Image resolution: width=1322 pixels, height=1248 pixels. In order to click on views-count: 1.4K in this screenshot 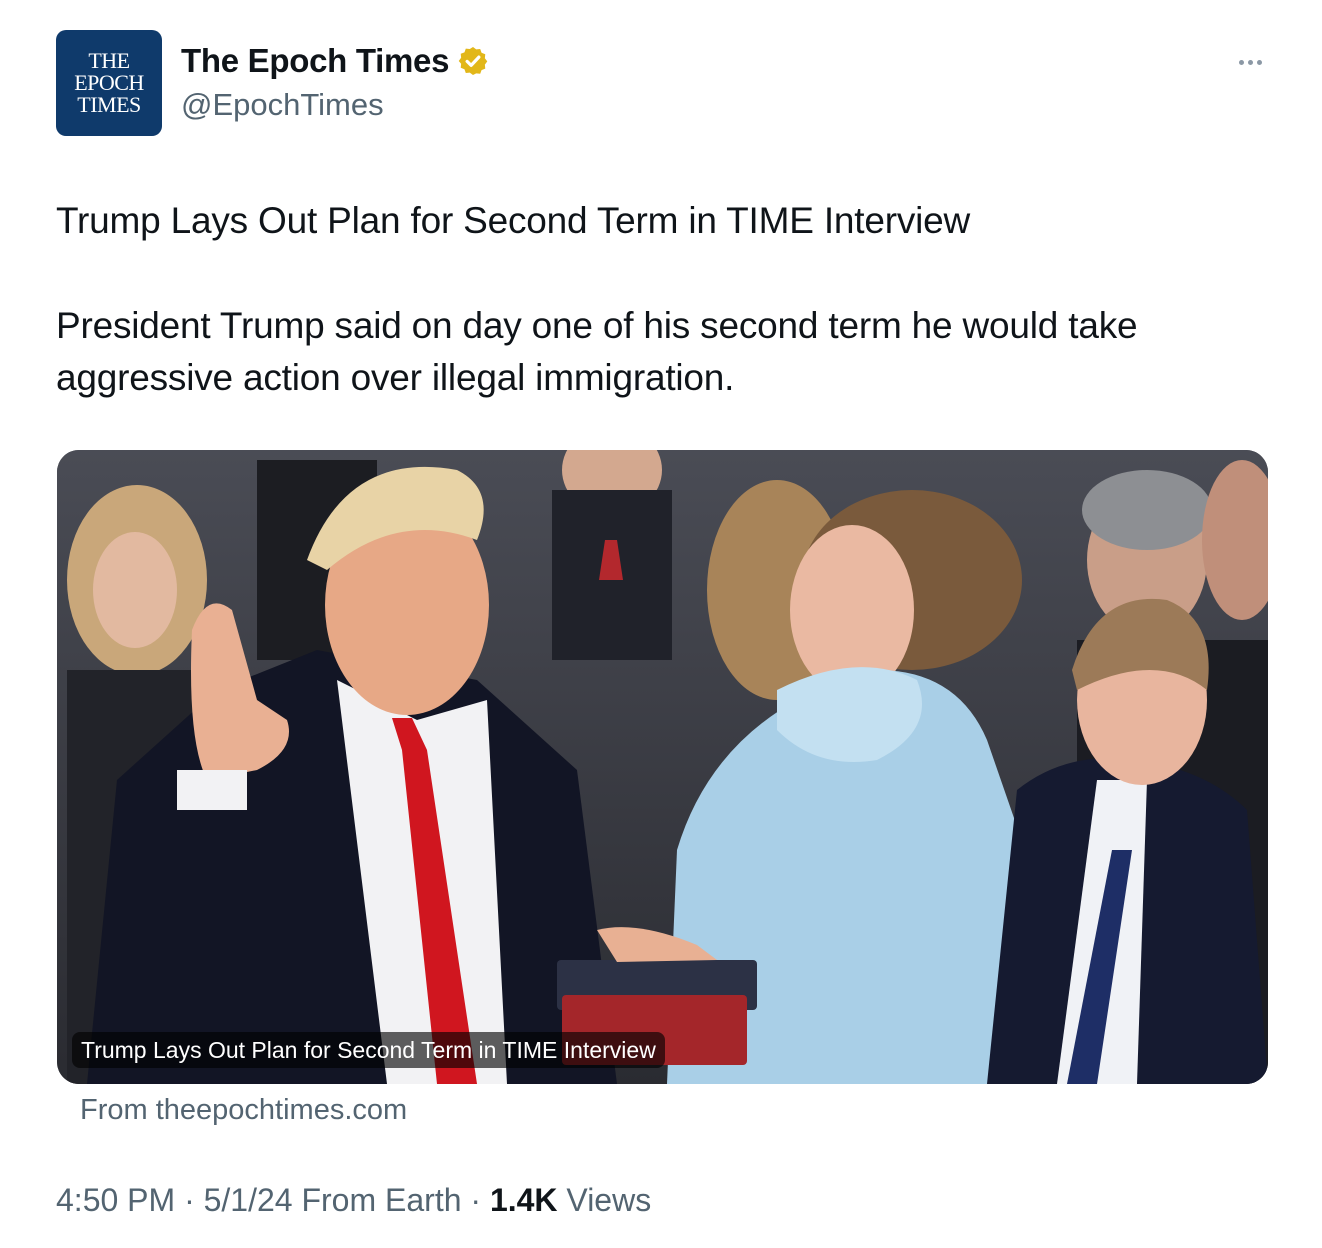, I will do `click(524, 1200)`.